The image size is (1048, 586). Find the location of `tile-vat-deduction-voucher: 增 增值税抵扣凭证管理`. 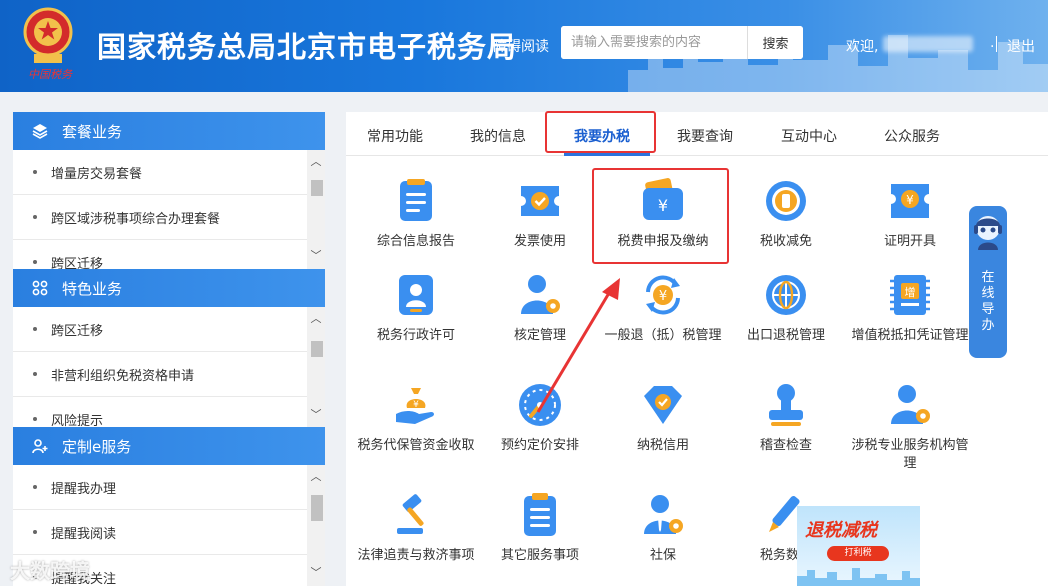

tile-vat-deduction-voucher: 增 增值税抵扣凭证管理 is located at coordinates (910, 308).